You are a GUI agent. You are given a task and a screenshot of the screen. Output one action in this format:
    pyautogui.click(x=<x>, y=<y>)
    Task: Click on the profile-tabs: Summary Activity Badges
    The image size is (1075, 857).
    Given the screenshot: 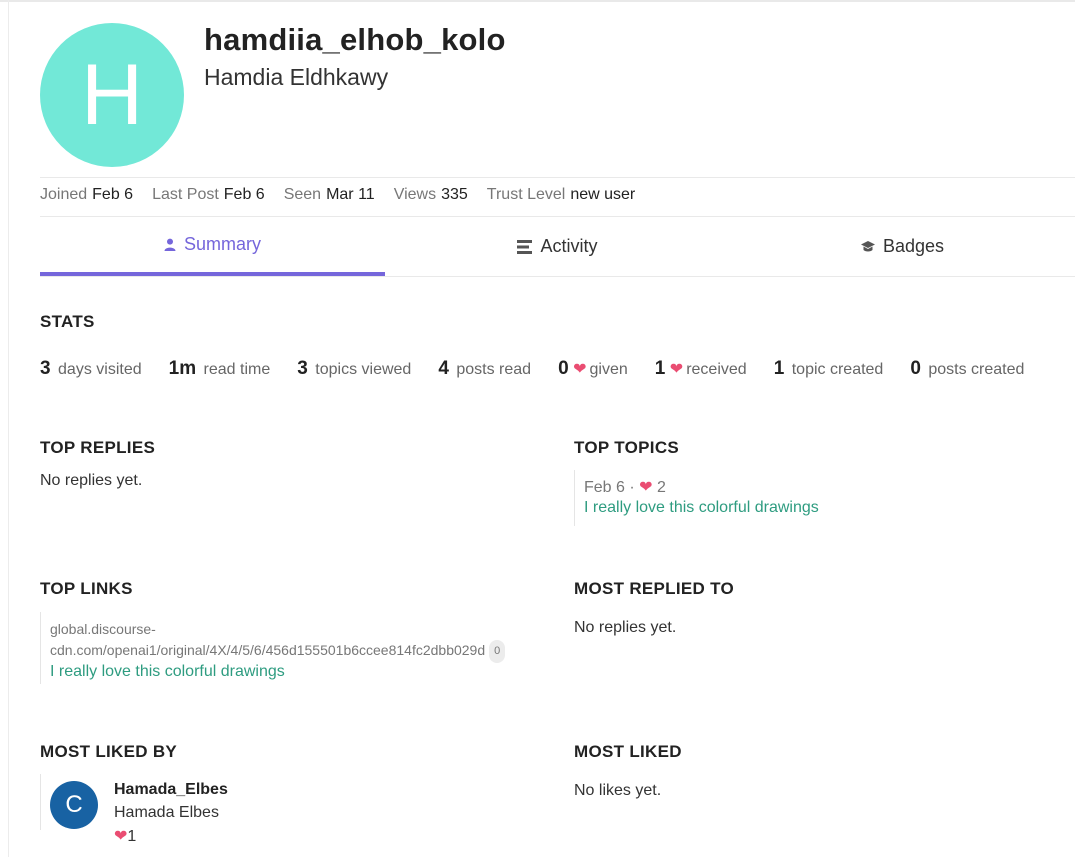 What is the action you would take?
    pyautogui.click(x=557, y=246)
    